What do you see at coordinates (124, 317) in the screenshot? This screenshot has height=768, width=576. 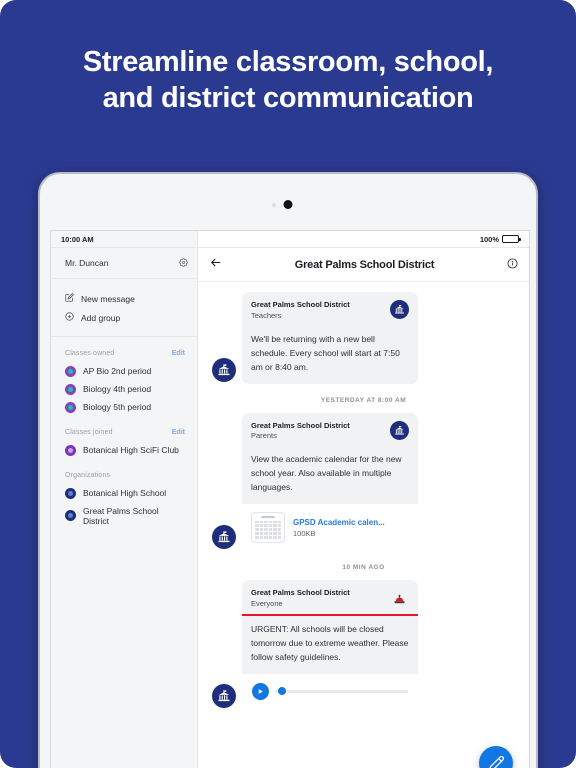 I see `sidebar-action-add-group: Add group` at bounding box center [124, 317].